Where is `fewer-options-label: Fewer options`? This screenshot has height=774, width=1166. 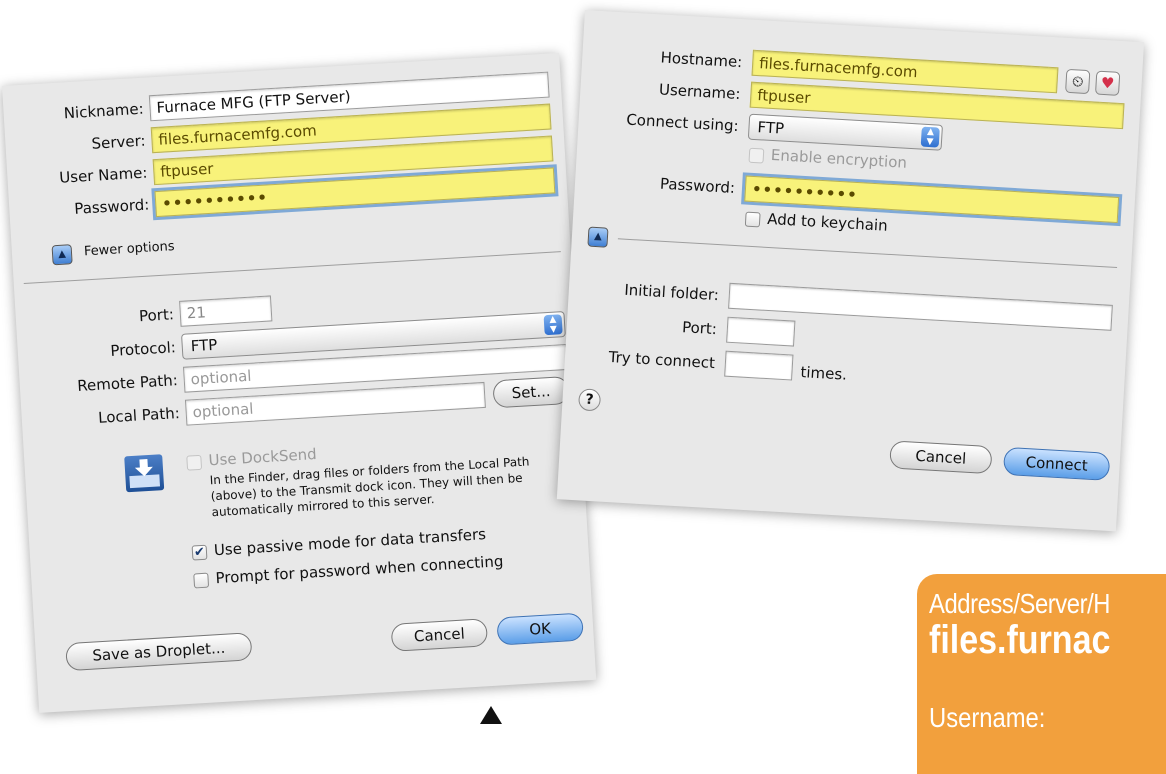
fewer-options-label: Fewer options is located at coordinates (129, 249).